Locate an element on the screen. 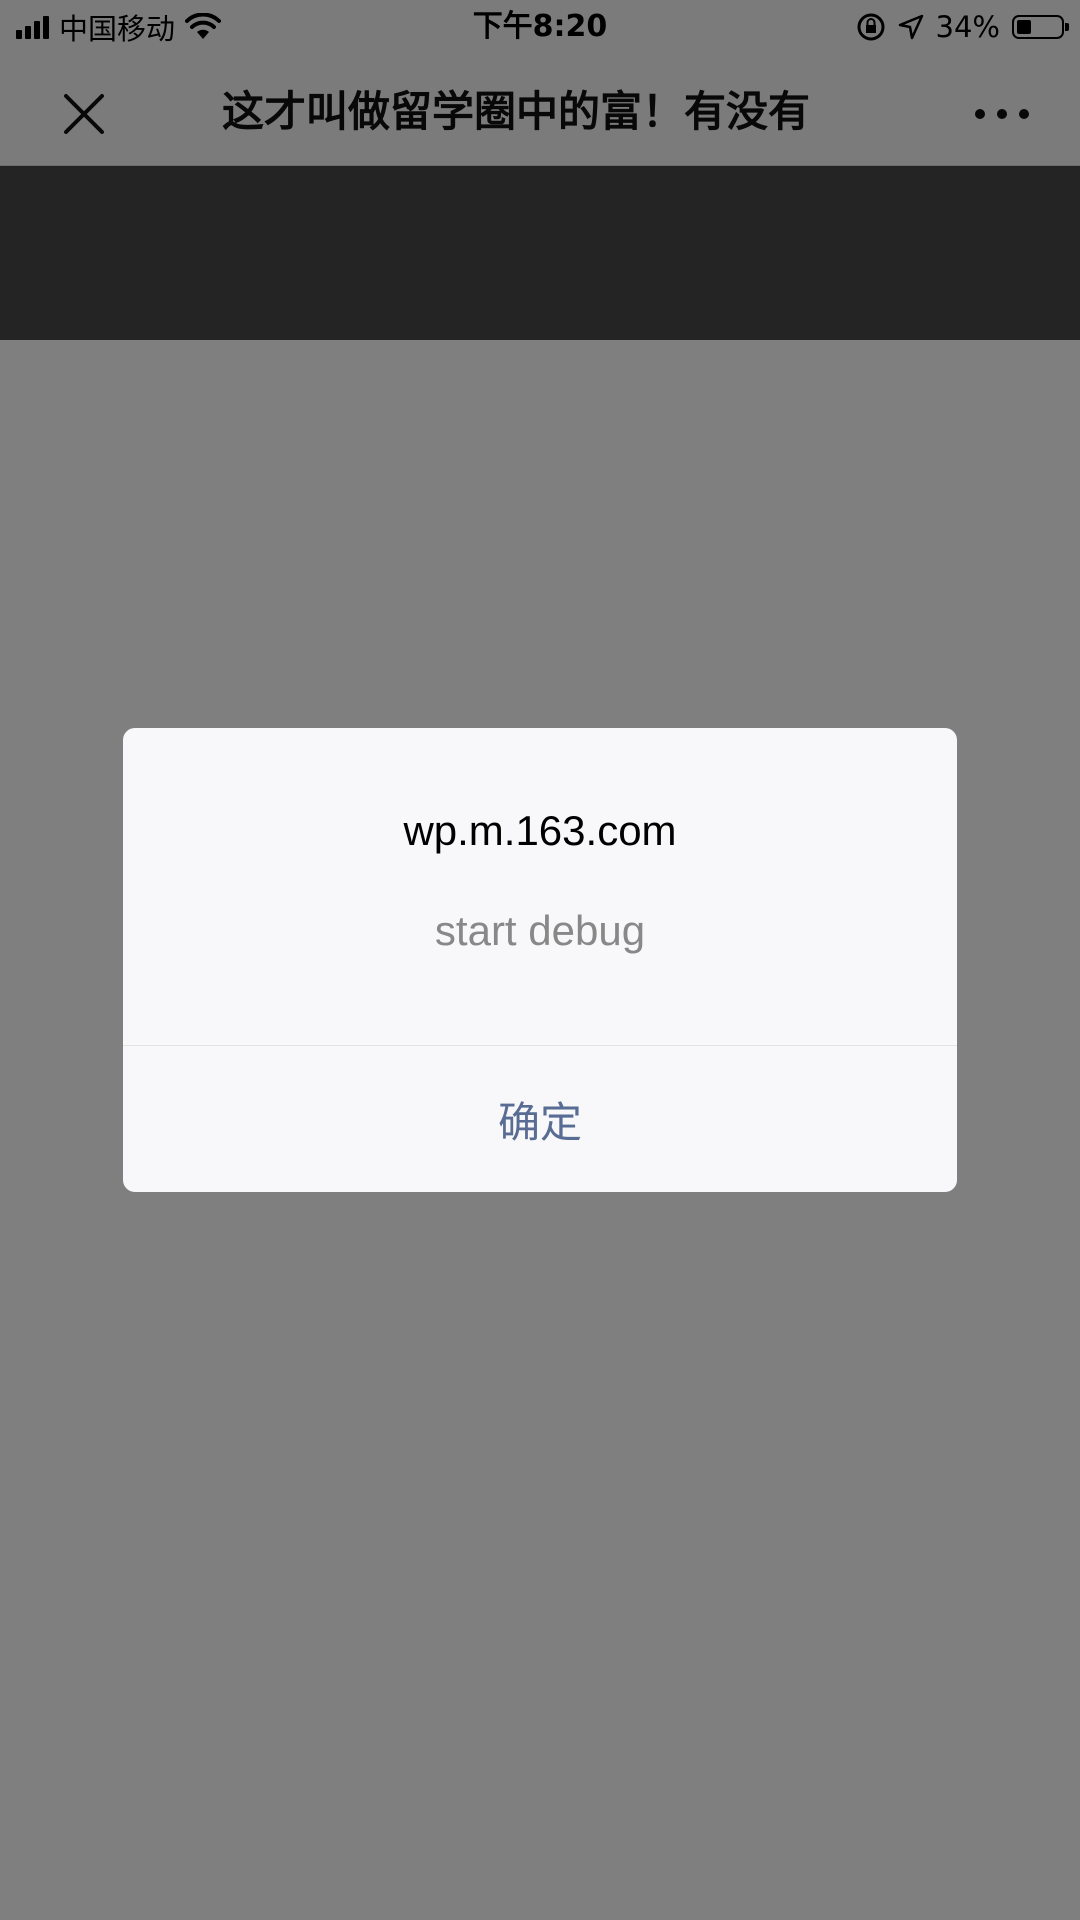 The image size is (1080, 1920). dialog-title: wp.m.163.com is located at coordinates (540, 830).